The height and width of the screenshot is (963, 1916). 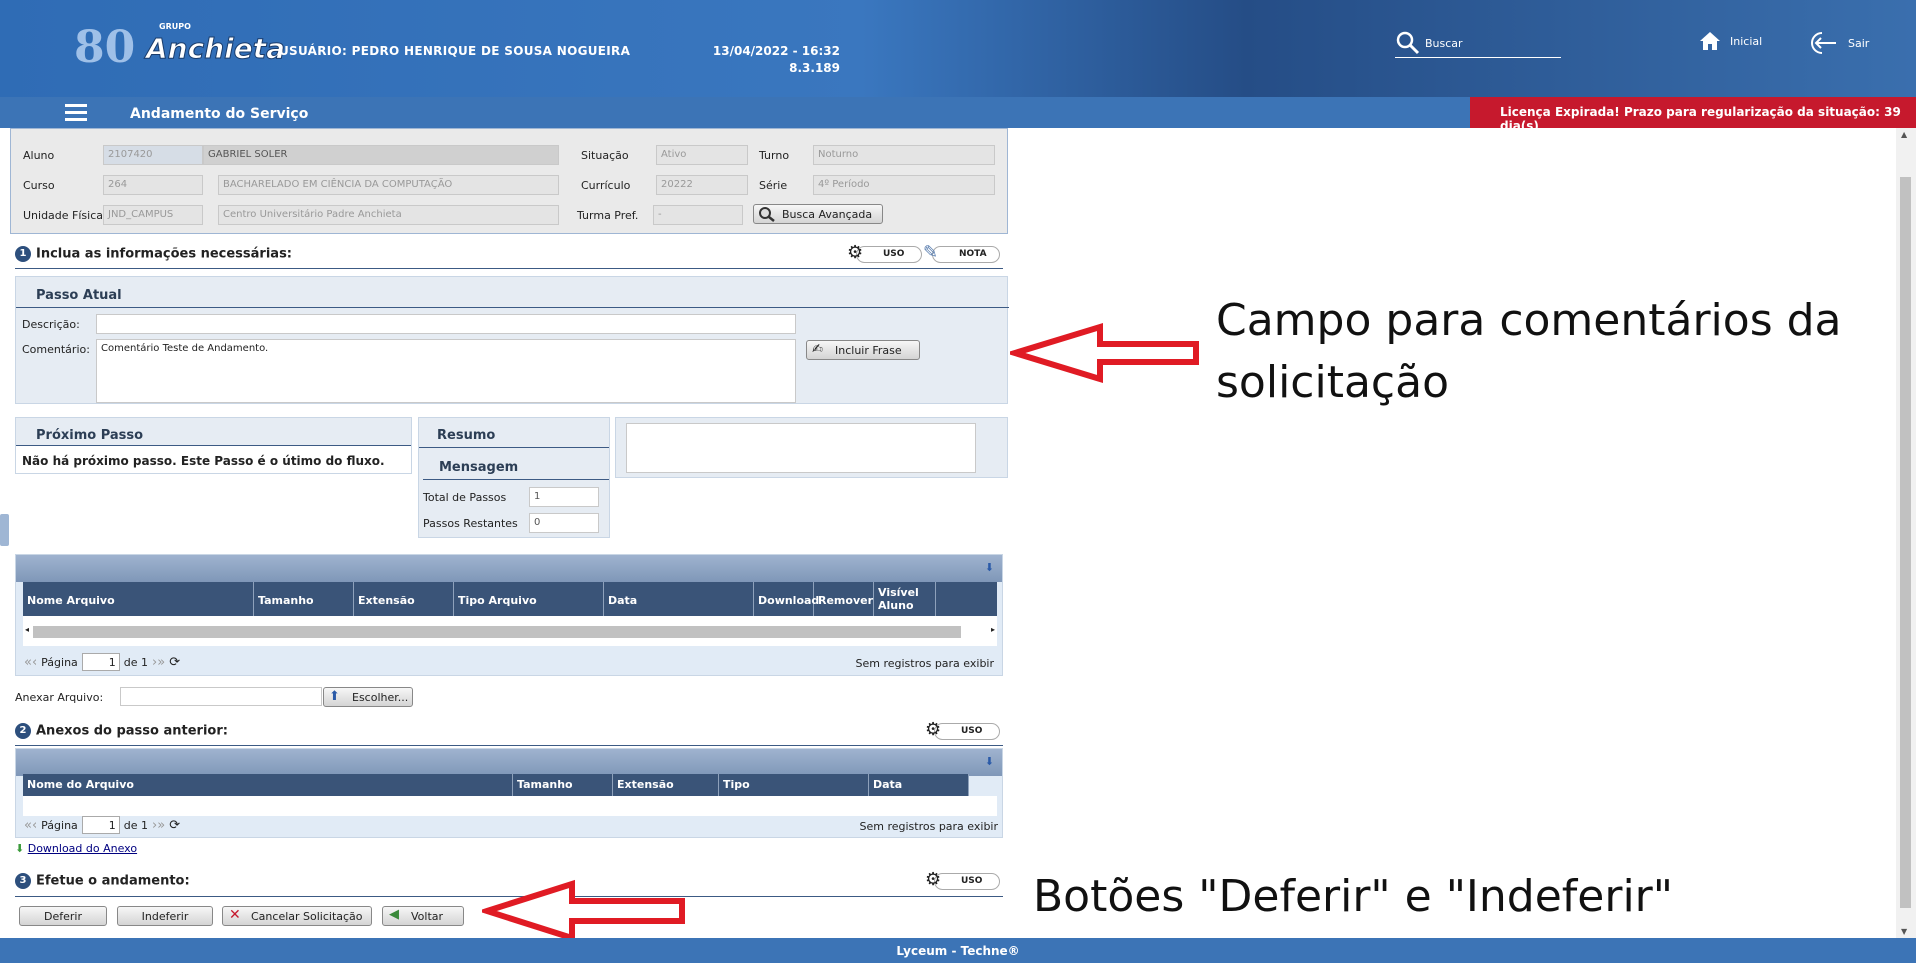 I want to click on busca-avancada-button: Busca Avançada, so click(x=818, y=214).